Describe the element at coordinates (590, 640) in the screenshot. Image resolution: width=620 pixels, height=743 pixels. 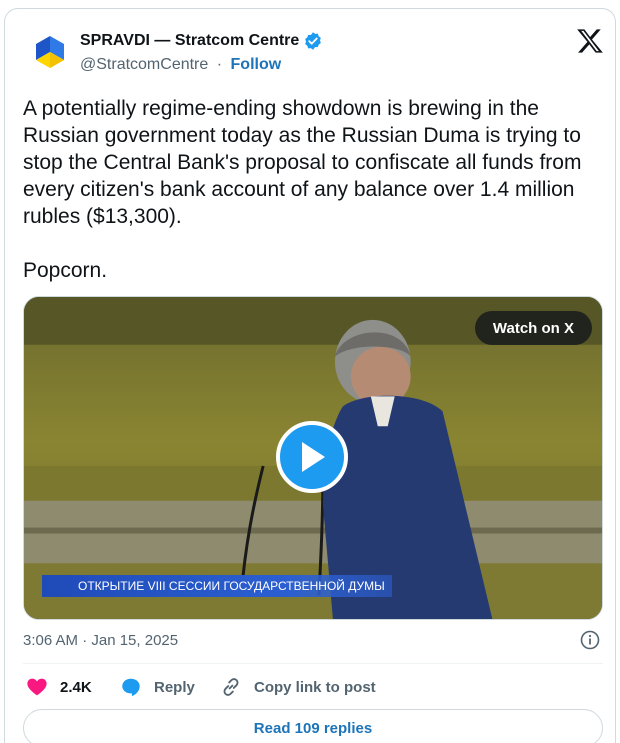
I see `info-icon` at that location.